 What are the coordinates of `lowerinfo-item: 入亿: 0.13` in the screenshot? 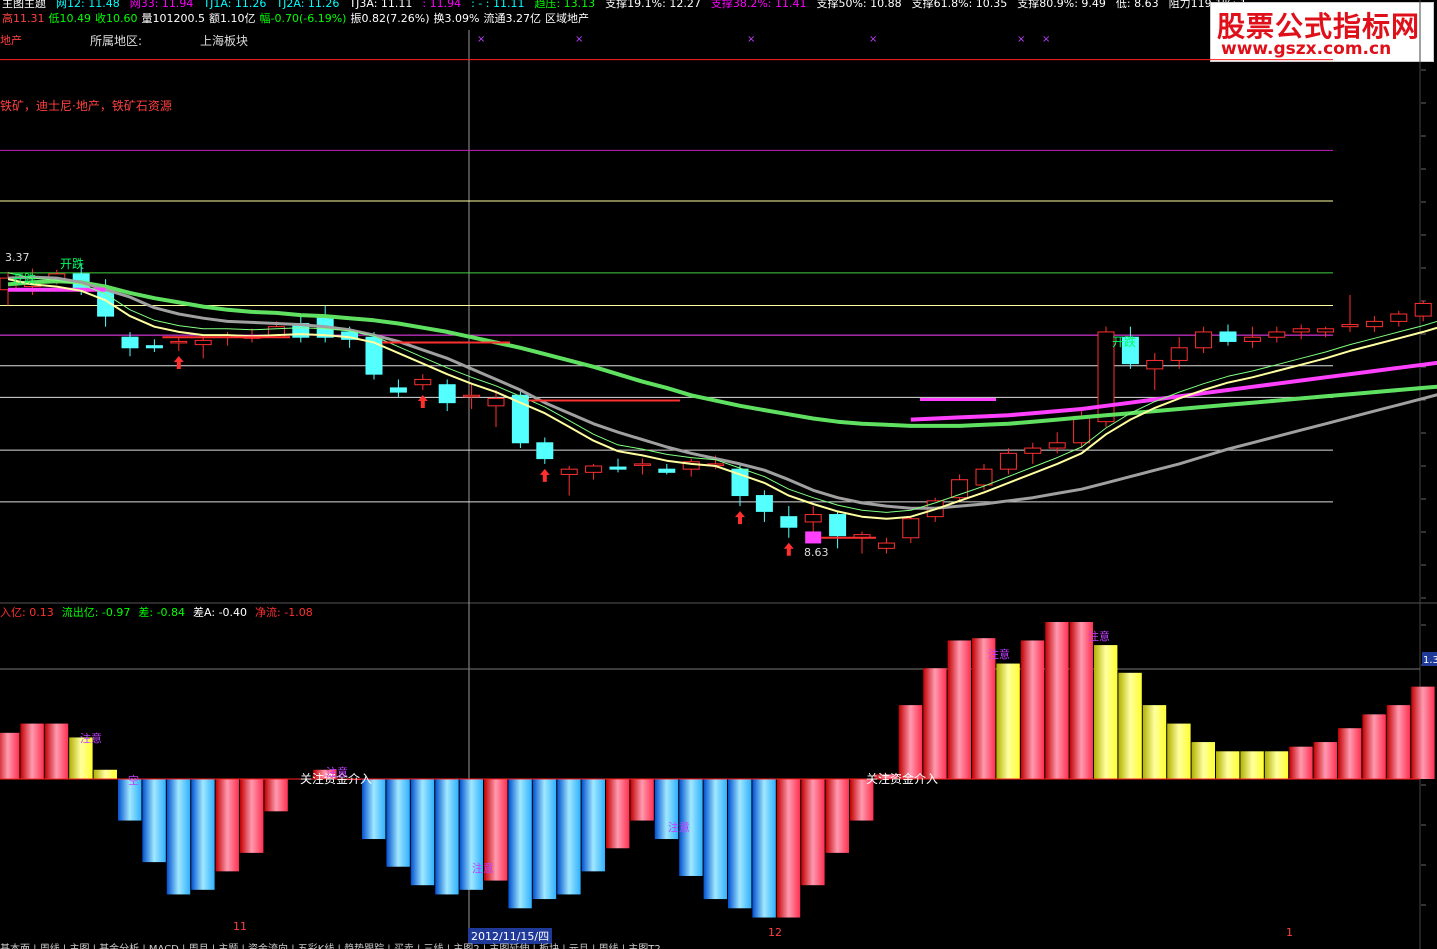 It's located at (27, 612).